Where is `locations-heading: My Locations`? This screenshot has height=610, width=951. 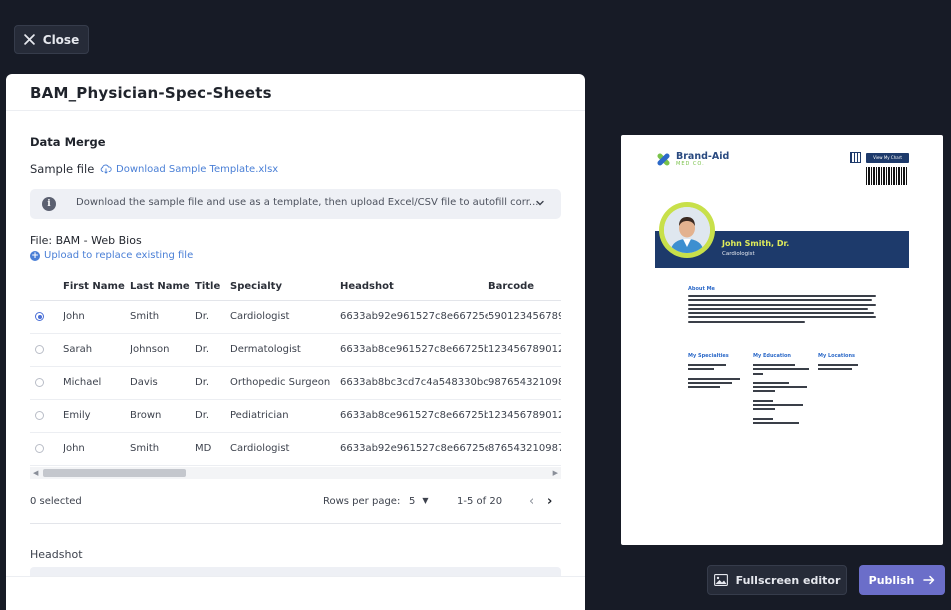
locations-heading: My Locations is located at coordinates (837, 356).